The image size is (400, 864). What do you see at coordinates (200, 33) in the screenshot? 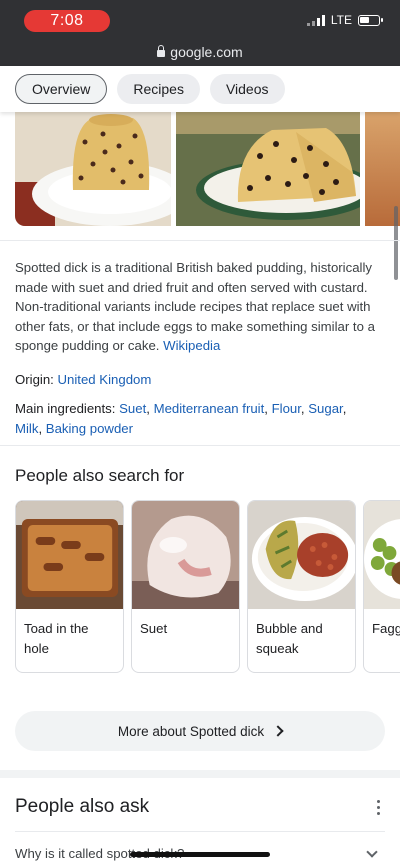
I see `browser-top-bar: 7:08 LTE google.com` at bounding box center [200, 33].